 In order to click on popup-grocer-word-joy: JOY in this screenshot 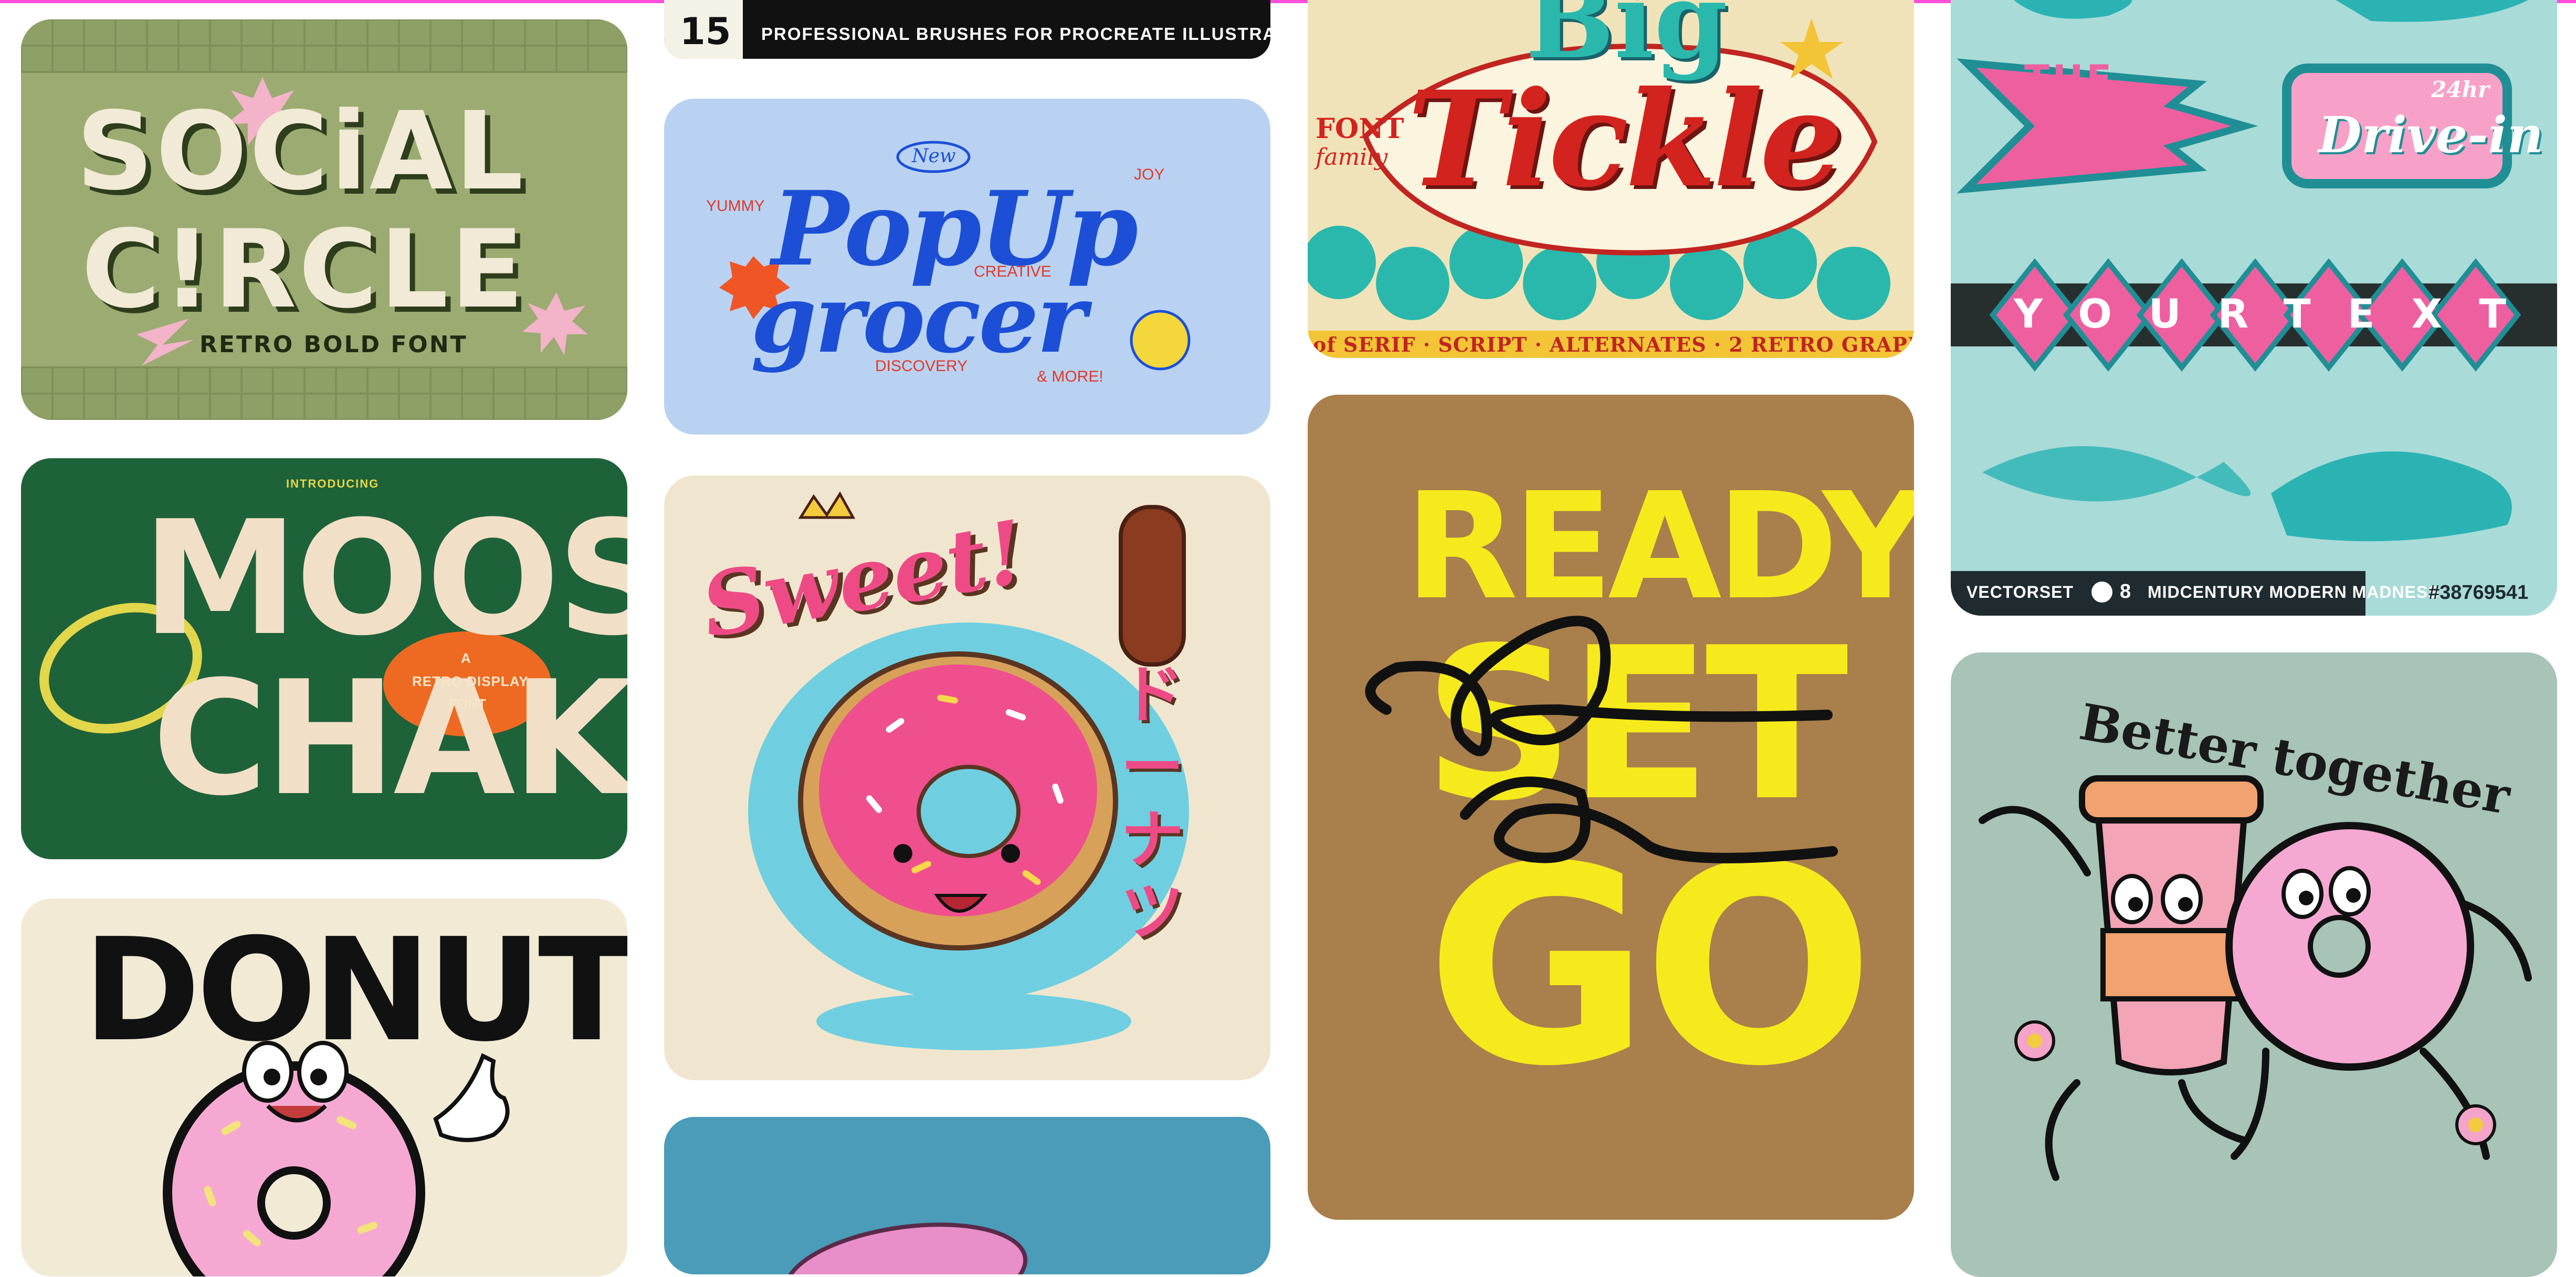, I will do `click(1149, 174)`.